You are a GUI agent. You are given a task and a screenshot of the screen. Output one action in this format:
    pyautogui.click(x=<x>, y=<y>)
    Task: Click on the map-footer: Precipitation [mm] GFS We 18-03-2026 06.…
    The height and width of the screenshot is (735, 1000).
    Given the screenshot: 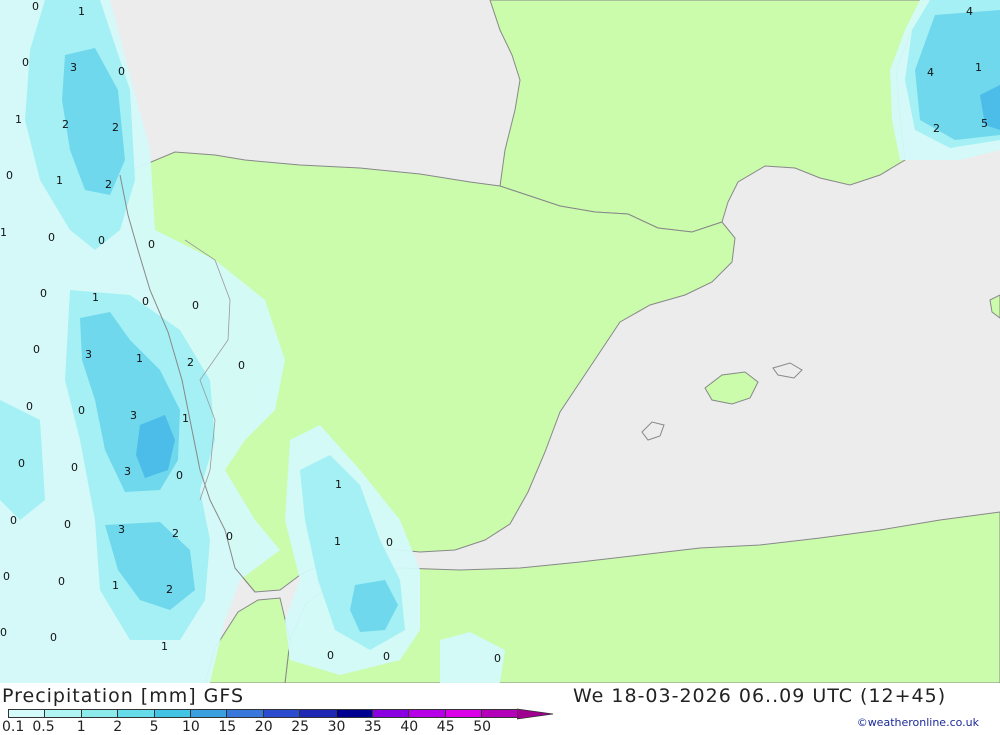 What is the action you would take?
    pyautogui.click(x=500, y=709)
    